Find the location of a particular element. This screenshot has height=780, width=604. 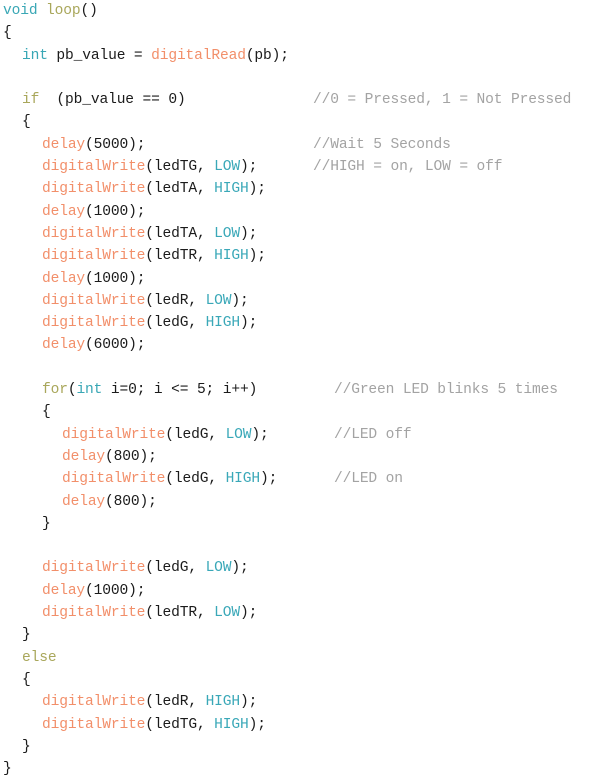

code-comment: //Green LED blinks 5 times is located at coordinates (446, 390).